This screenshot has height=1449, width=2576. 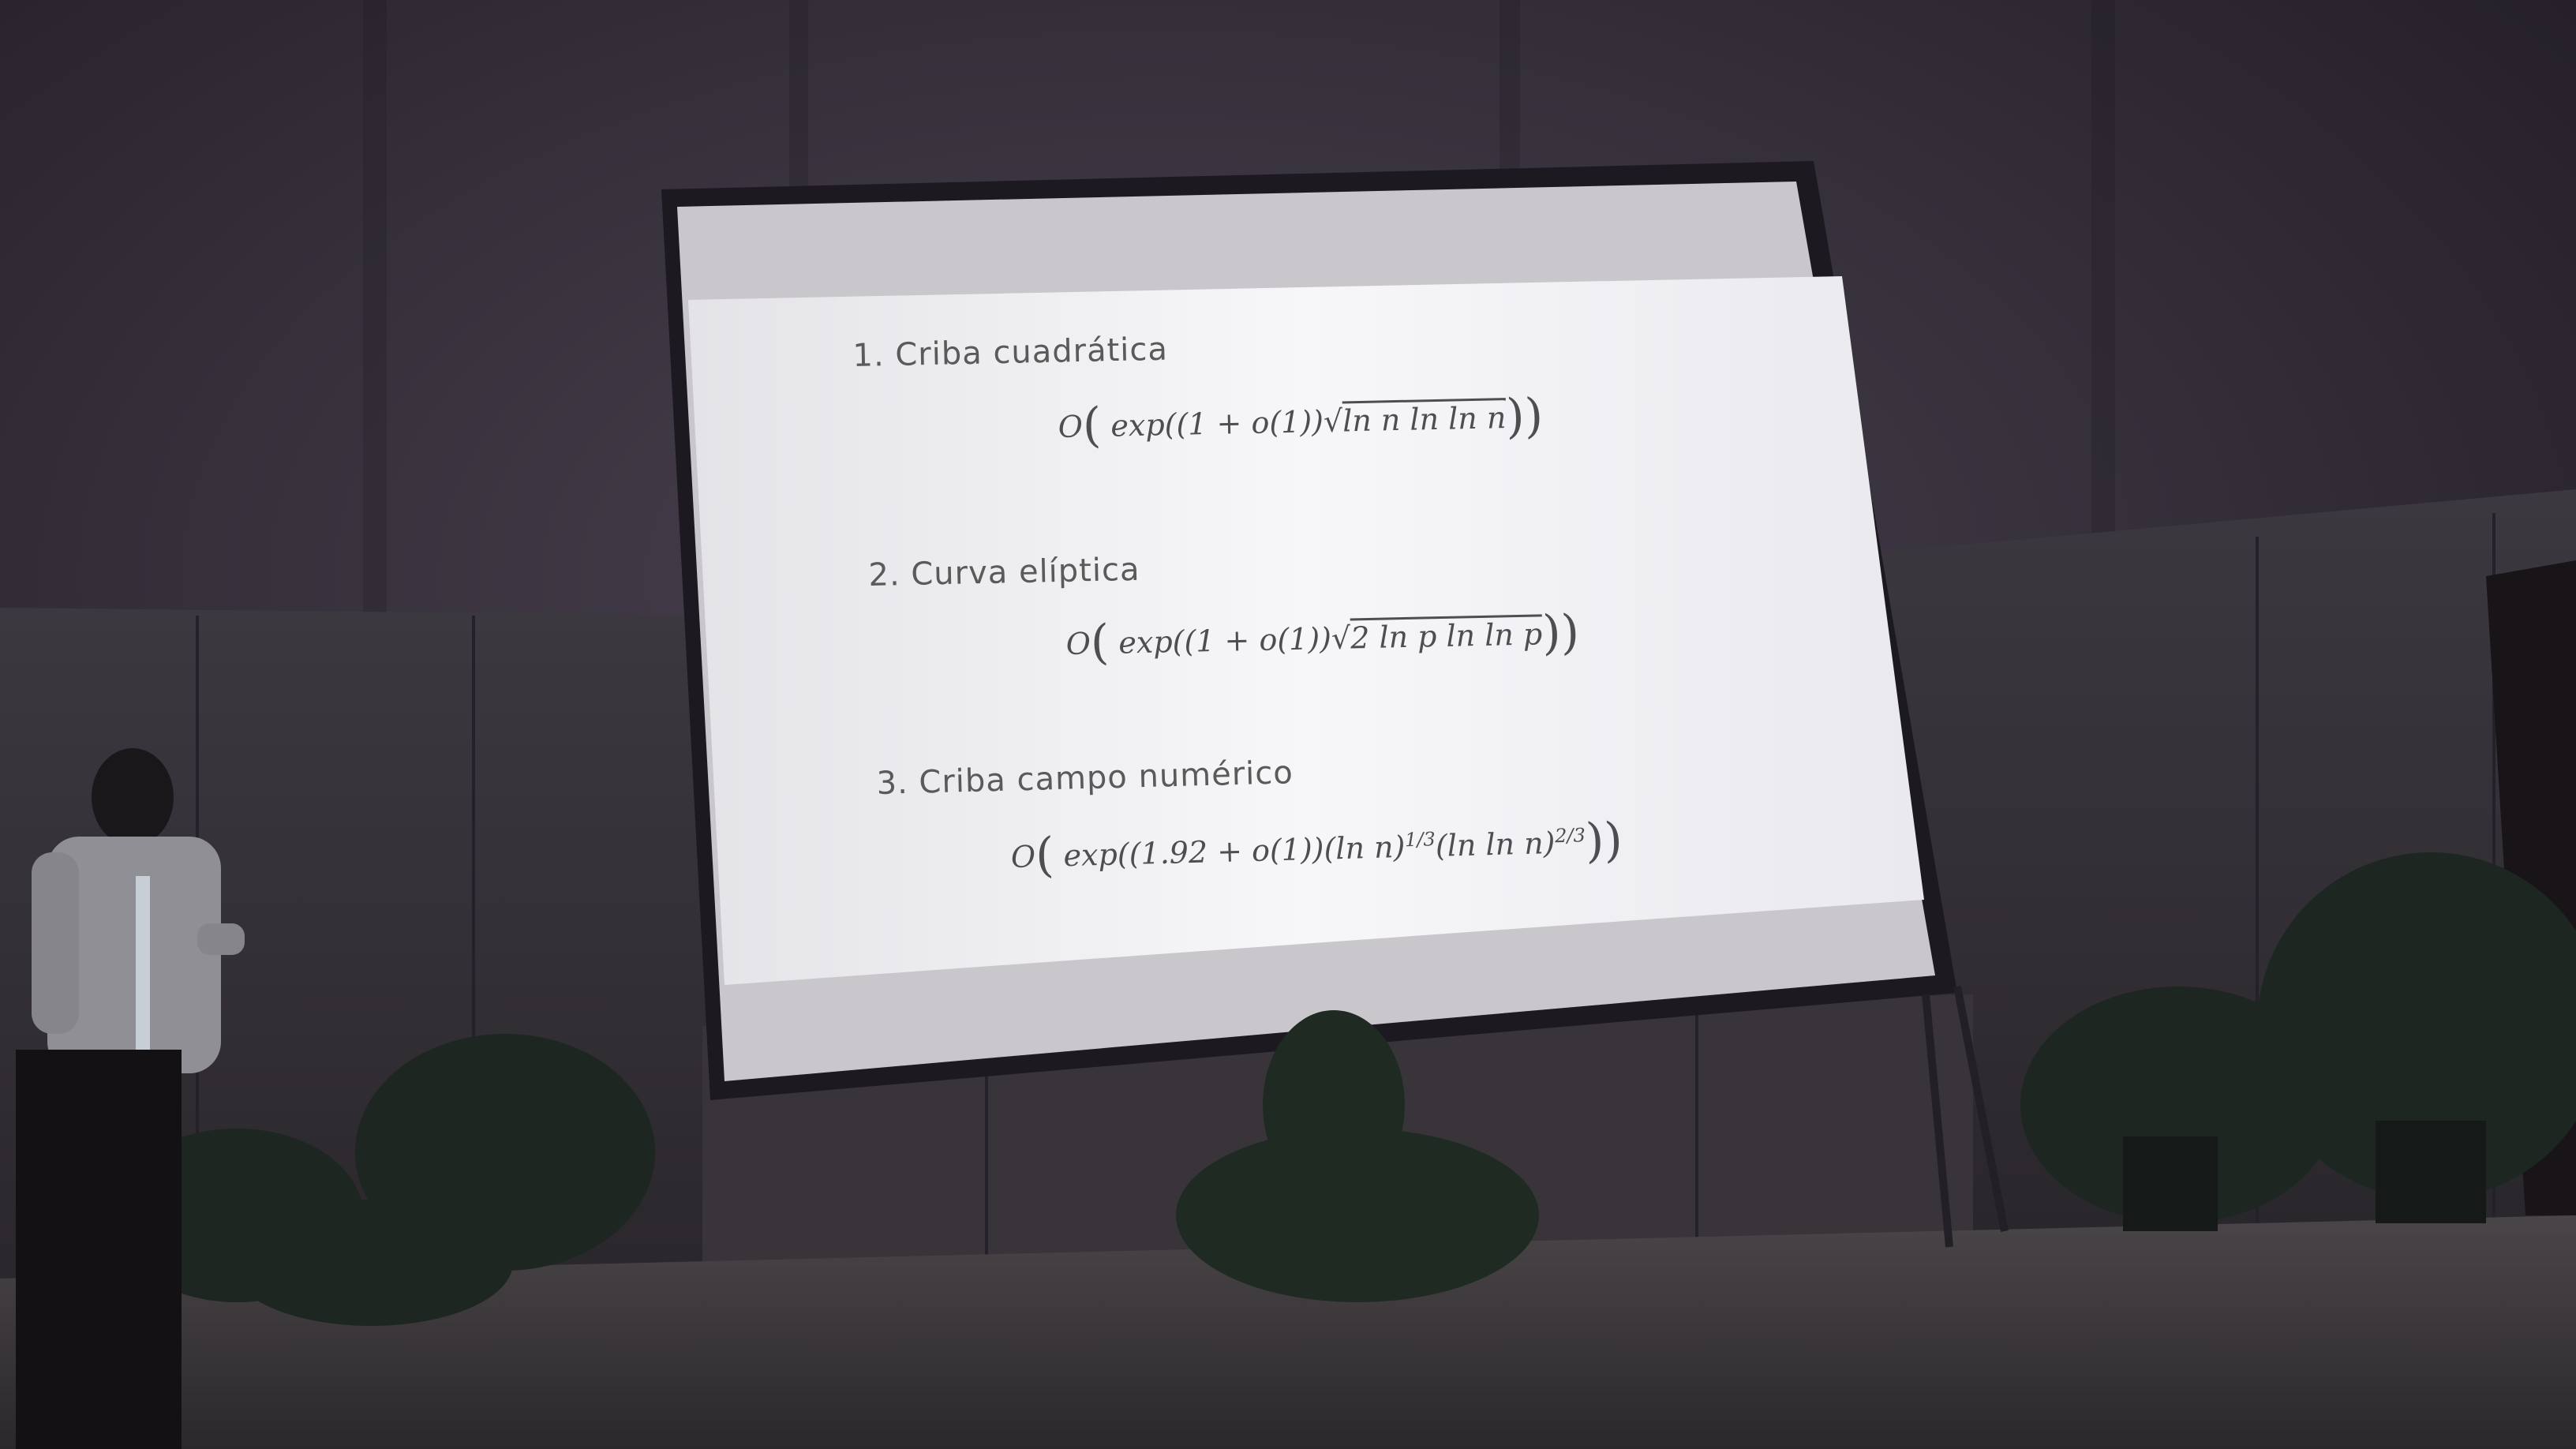 I want to click on item-3-exponent-2: 2/3, so click(x=1570, y=836).